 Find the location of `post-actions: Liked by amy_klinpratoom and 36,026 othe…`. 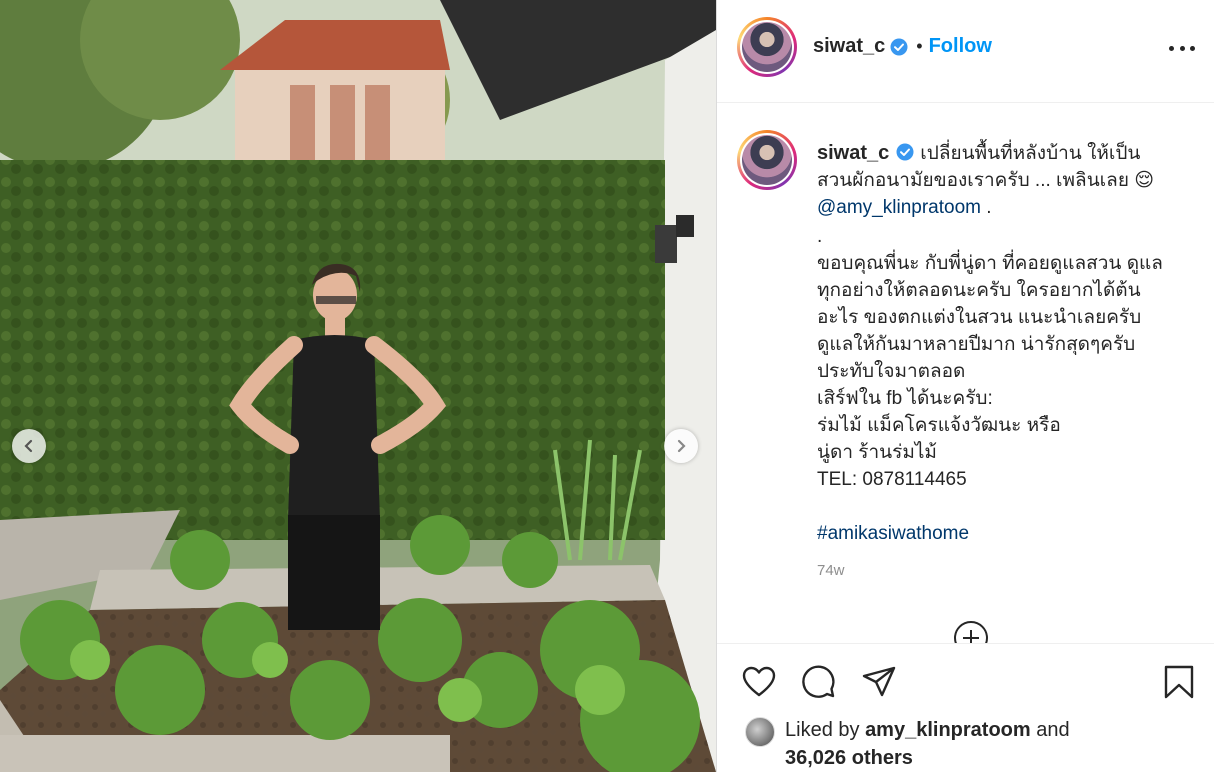

post-actions: Liked by amy_klinpratoom and 36,026 othe… is located at coordinates (965, 707).